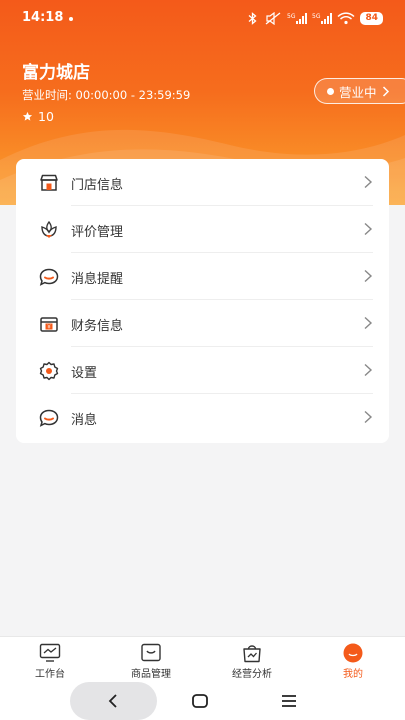  What do you see at coordinates (151, 674) in the screenshot?
I see `tab-label: 商品管理` at bounding box center [151, 674].